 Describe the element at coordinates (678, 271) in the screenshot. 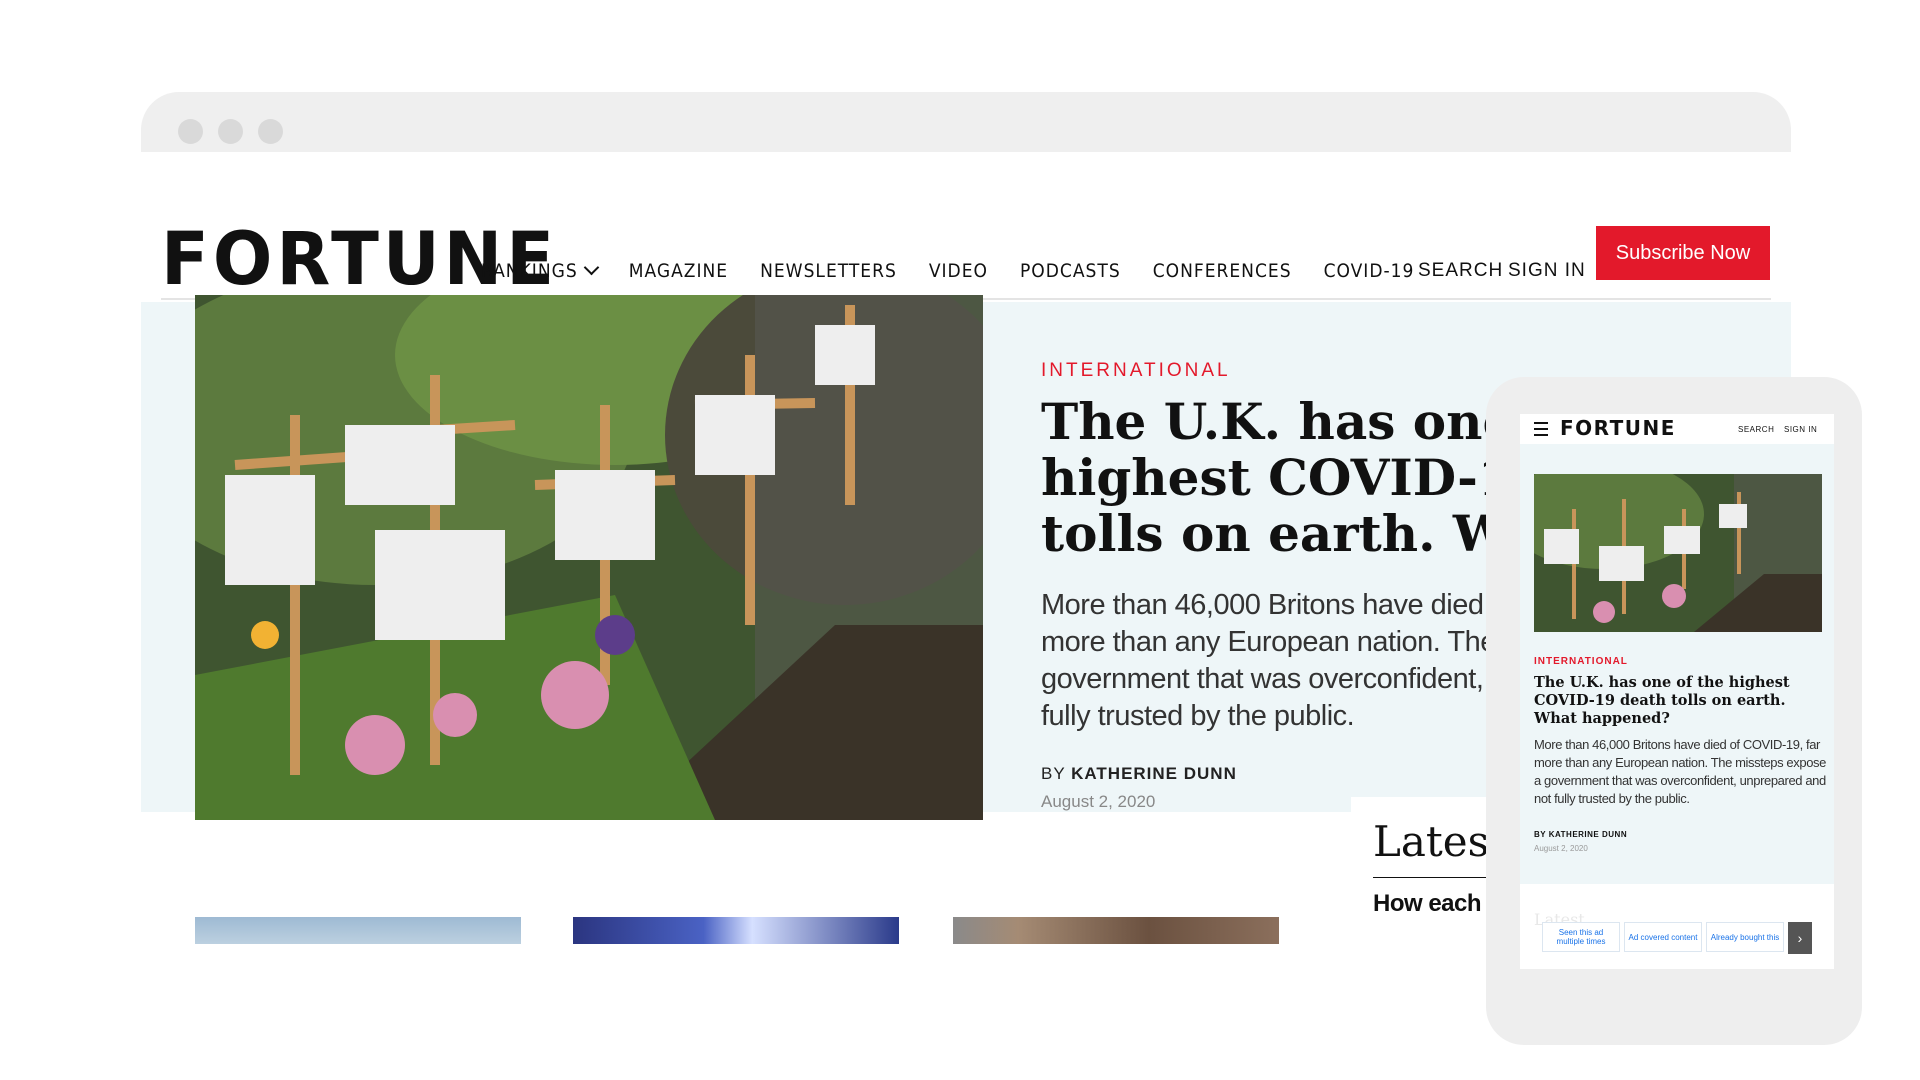

I see `nav-magazine: MAGAZINE` at that location.